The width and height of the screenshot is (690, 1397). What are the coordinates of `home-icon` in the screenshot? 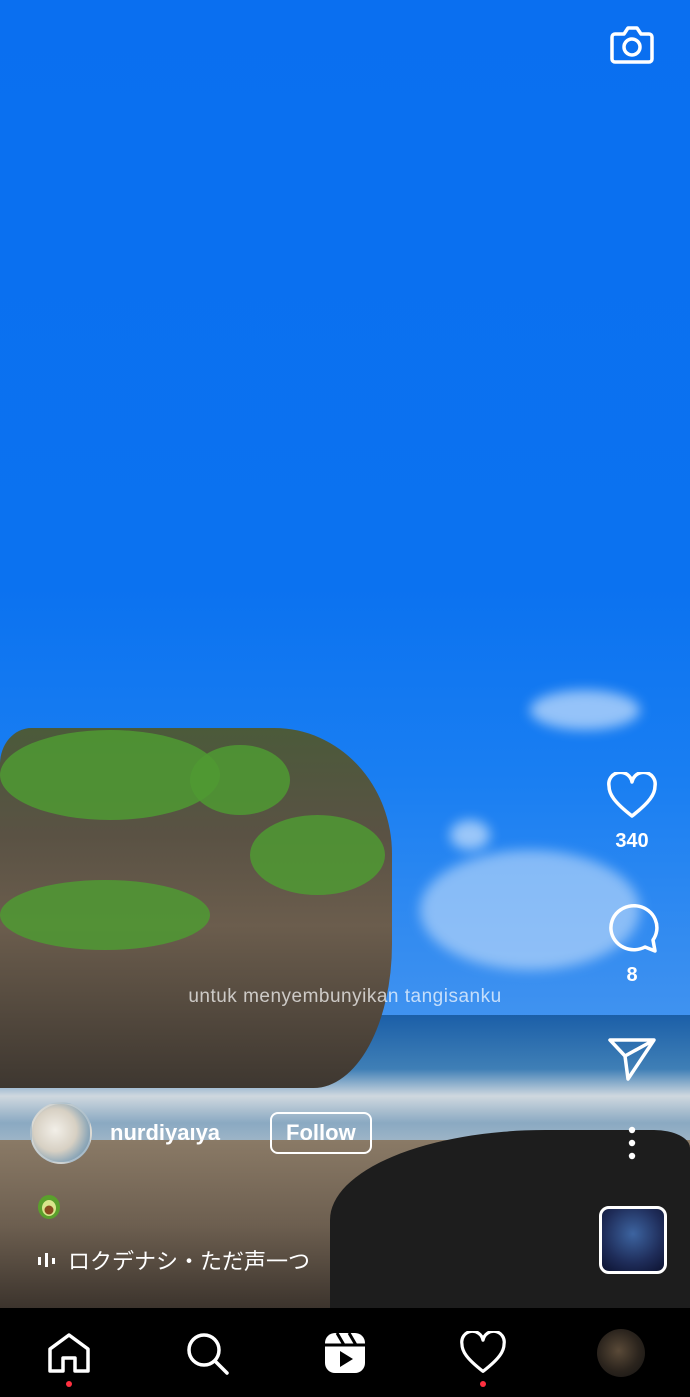 It's located at (69, 1352).